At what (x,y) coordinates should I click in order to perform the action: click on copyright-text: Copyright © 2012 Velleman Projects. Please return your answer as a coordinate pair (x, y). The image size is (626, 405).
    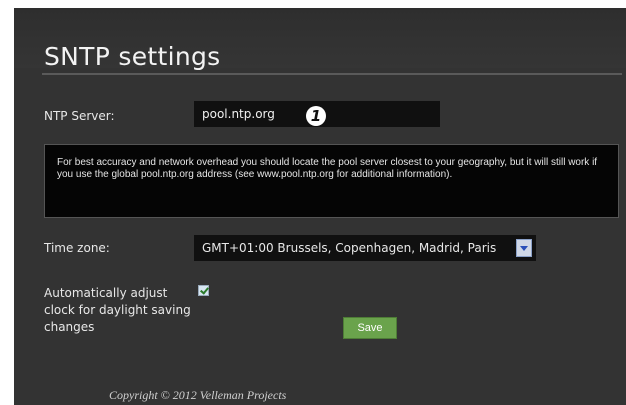
    Looking at the image, I should click on (198, 395).